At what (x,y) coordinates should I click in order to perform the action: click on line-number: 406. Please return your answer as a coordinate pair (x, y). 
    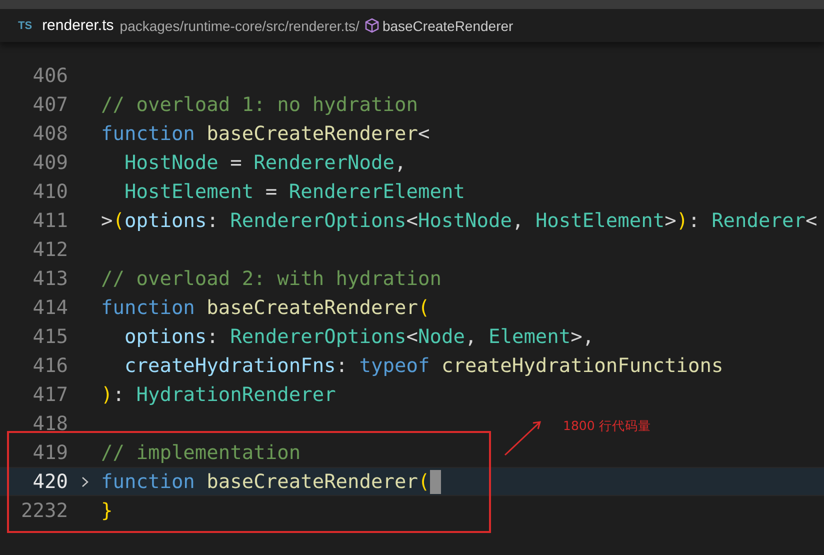
    Looking at the image, I should click on (50, 75).